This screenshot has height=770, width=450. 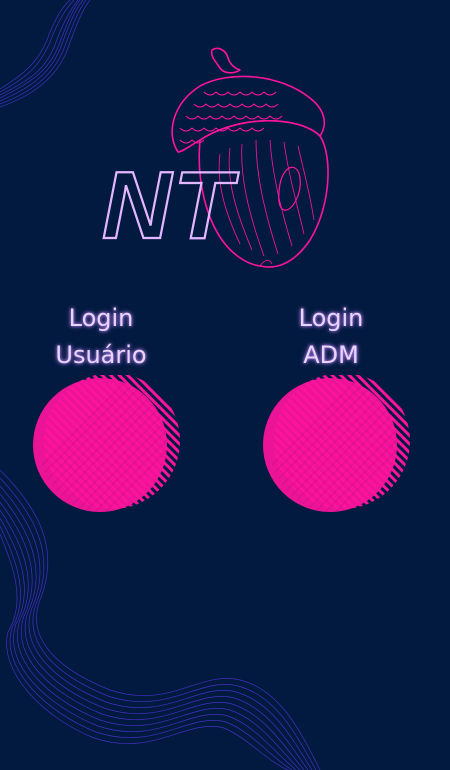 I want to click on login-user-label: Login Usuário, so click(x=101, y=337).